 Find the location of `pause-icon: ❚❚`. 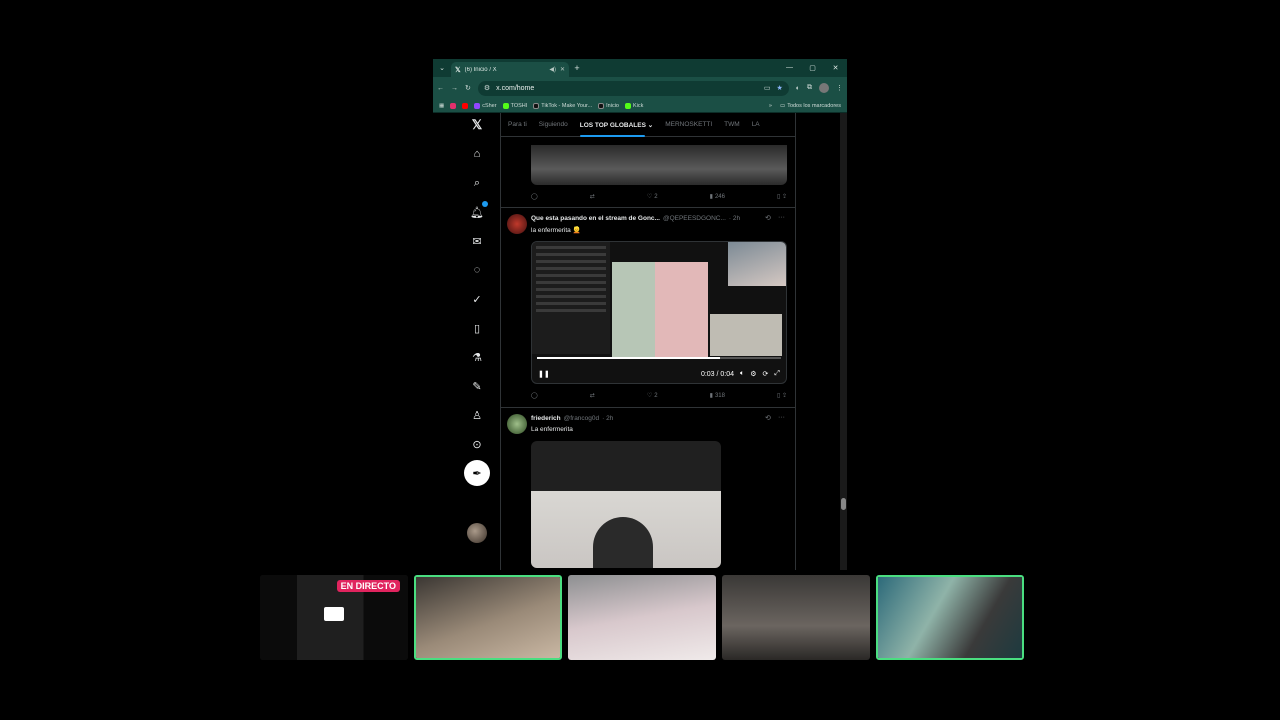

pause-icon: ❚❚ is located at coordinates (544, 374).